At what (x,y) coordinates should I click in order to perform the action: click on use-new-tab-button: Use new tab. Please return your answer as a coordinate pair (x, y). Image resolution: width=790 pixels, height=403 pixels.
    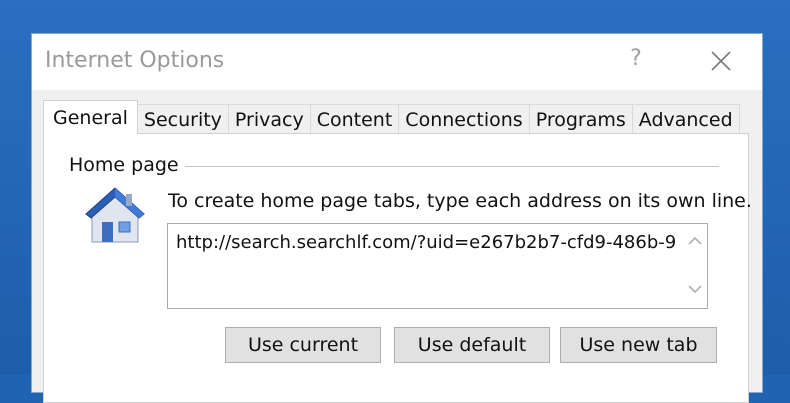
    Looking at the image, I should click on (638, 345).